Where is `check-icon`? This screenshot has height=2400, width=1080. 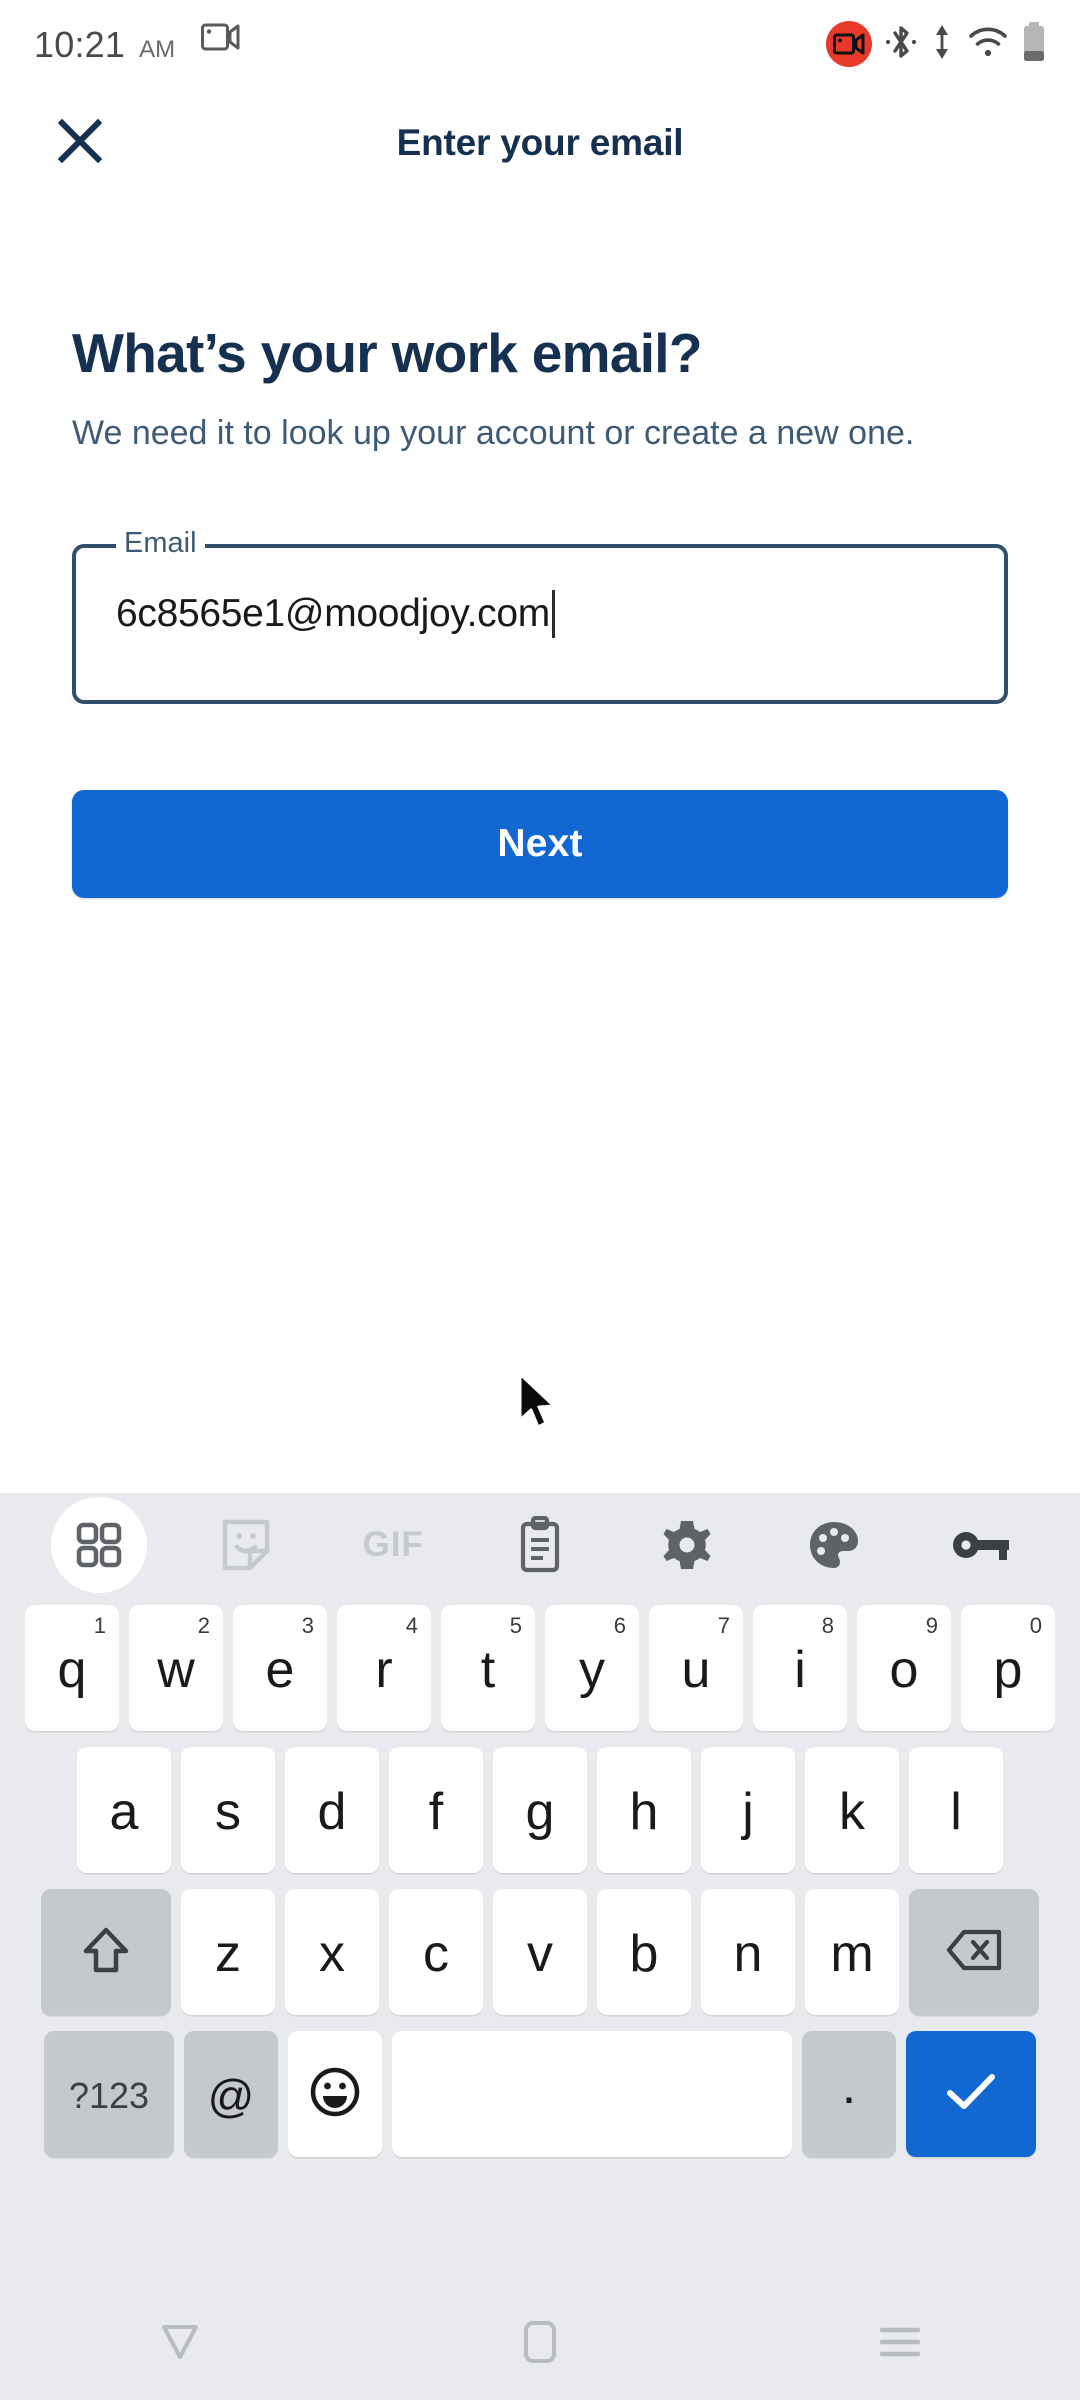
check-icon is located at coordinates (971, 2094).